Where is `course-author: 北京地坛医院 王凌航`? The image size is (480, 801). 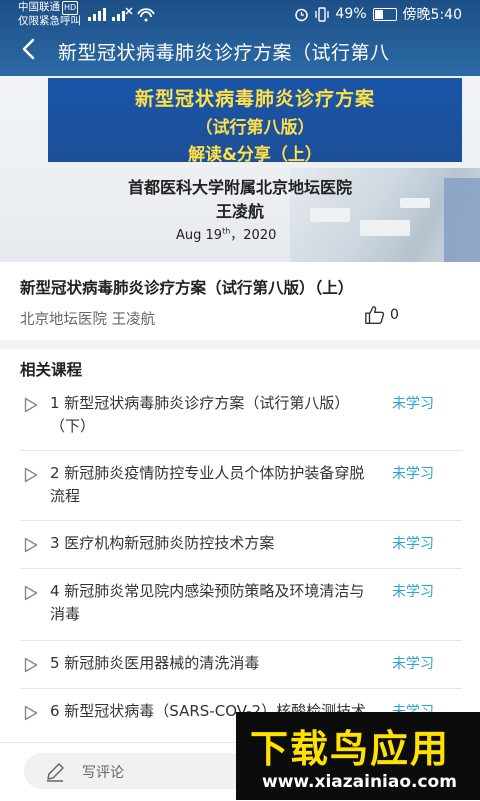
course-author: 北京地坛医院 王凌航 is located at coordinates (88, 320).